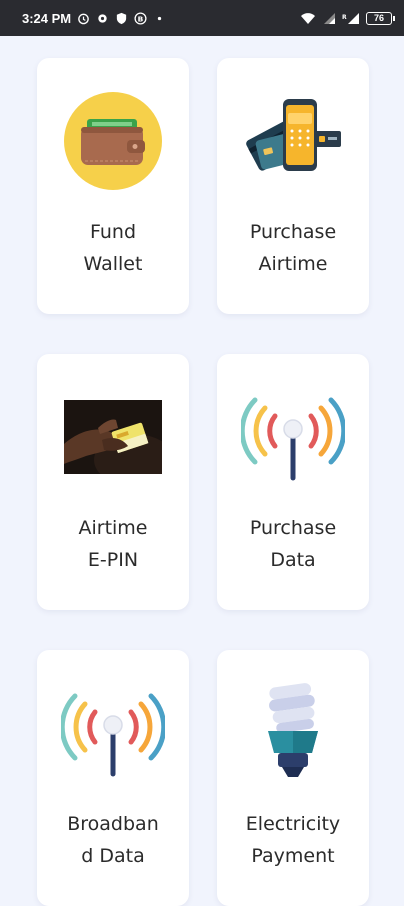 The image size is (404, 906). Describe the element at coordinates (293, 439) in the screenshot. I see `signal-tower-icon` at that location.